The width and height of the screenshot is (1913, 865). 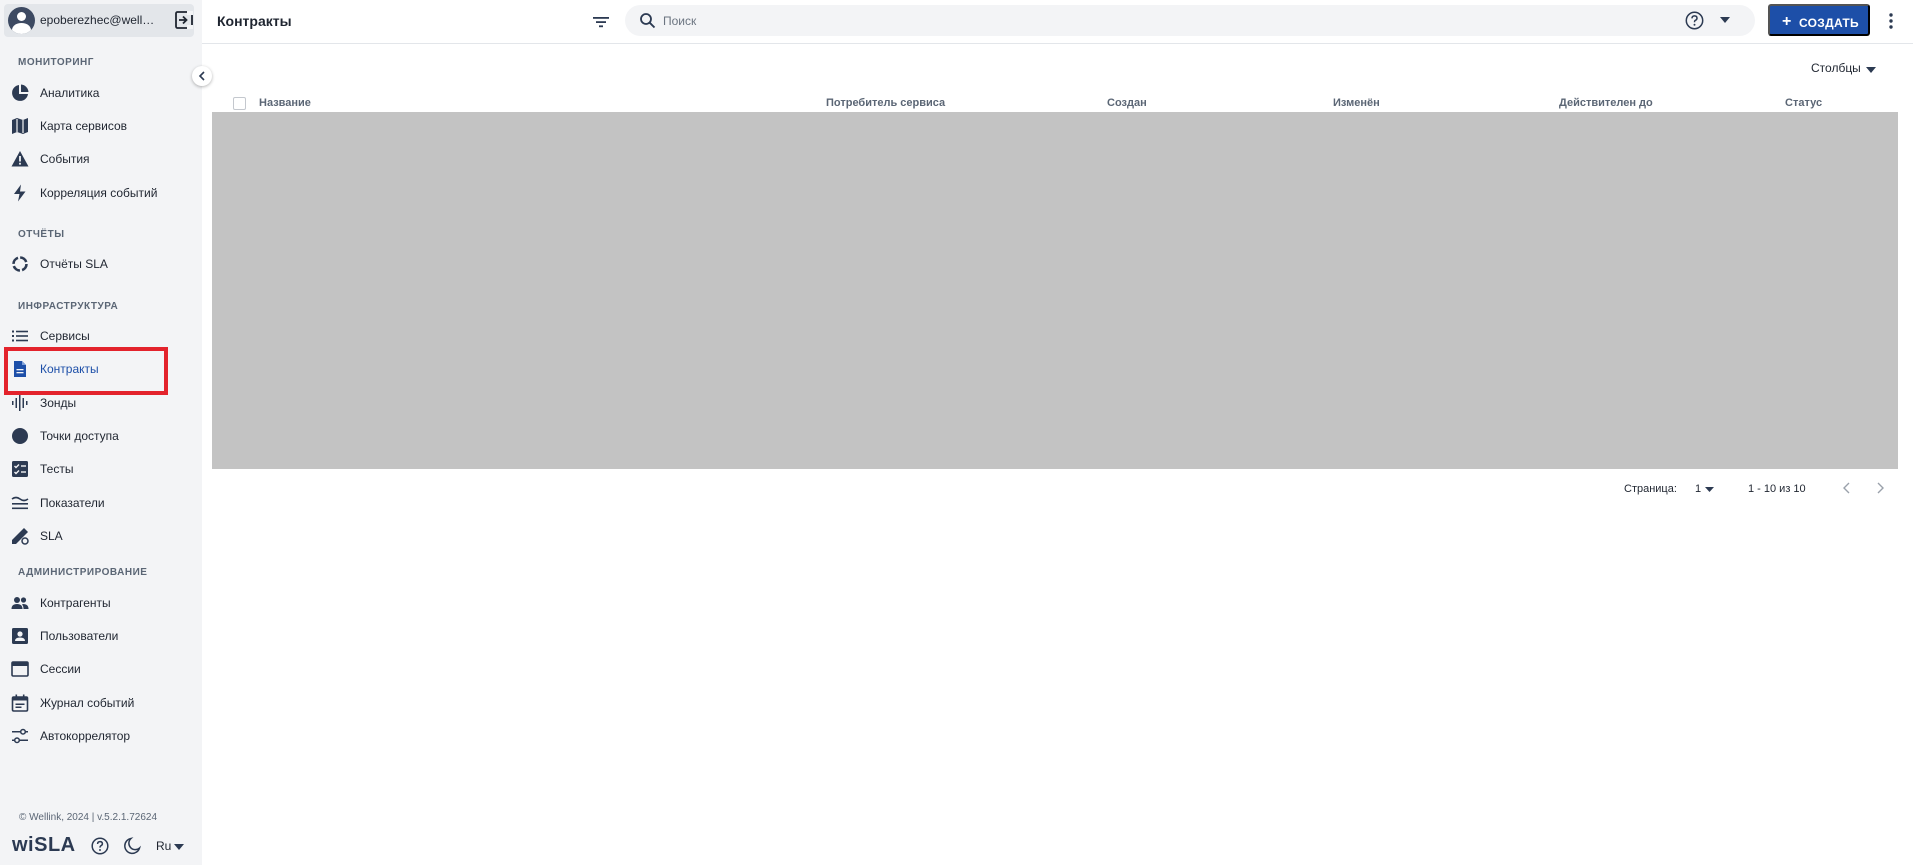 What do you see at coordinates (75, 603) in the screenshot?
I see `sidebar-item-label: Контрагенты` at bounding box center [75, 603].